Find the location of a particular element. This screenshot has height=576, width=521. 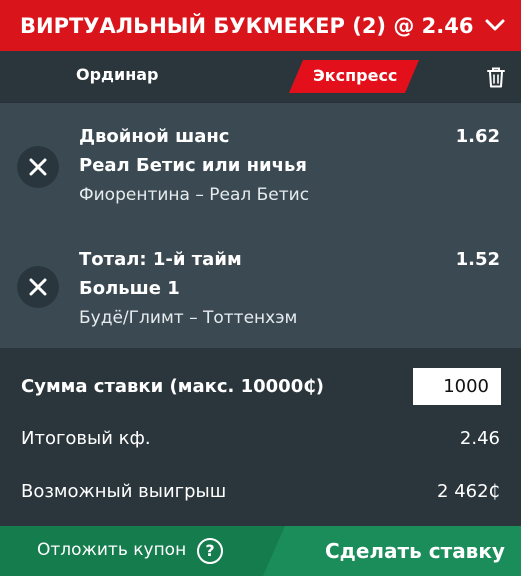

place-bet-label: Сделать ставку is located at coordinates (415, 551).